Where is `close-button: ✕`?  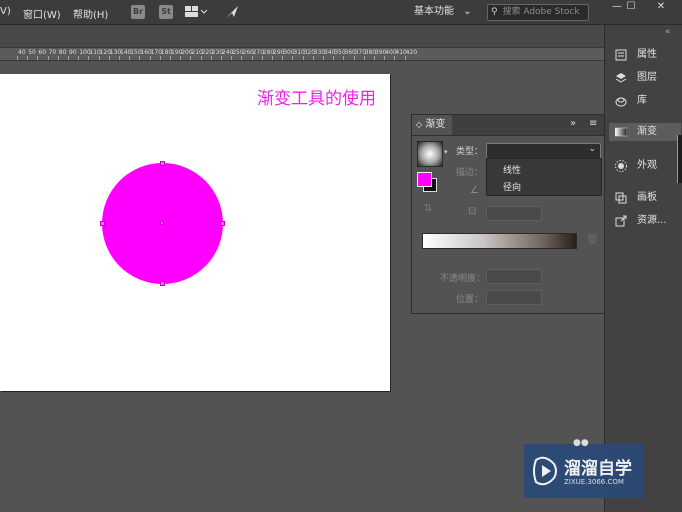
close-button: ✕ is located at coordinates (661, 7).